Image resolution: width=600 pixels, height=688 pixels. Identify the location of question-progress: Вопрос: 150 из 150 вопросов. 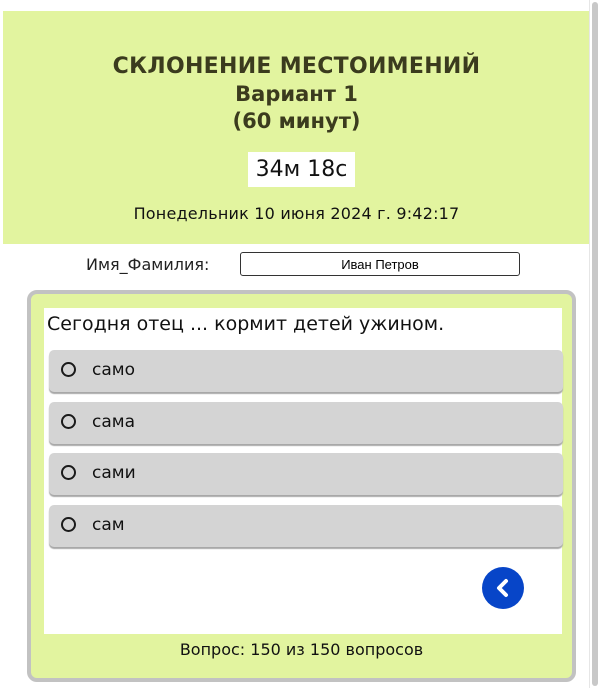
(301, 649).